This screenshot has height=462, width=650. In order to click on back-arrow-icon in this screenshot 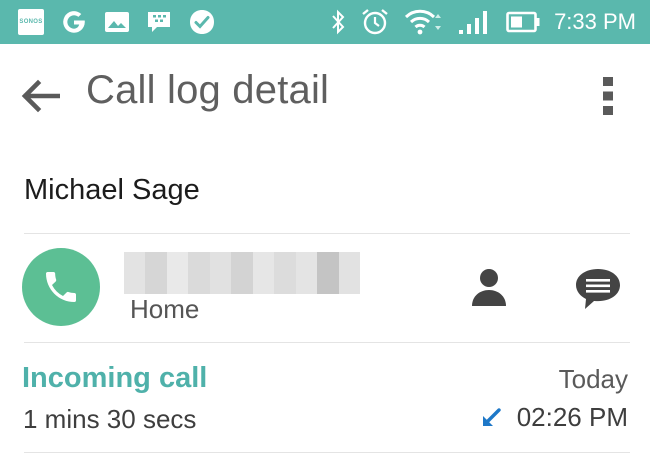, I will do `click(40, 96)`.